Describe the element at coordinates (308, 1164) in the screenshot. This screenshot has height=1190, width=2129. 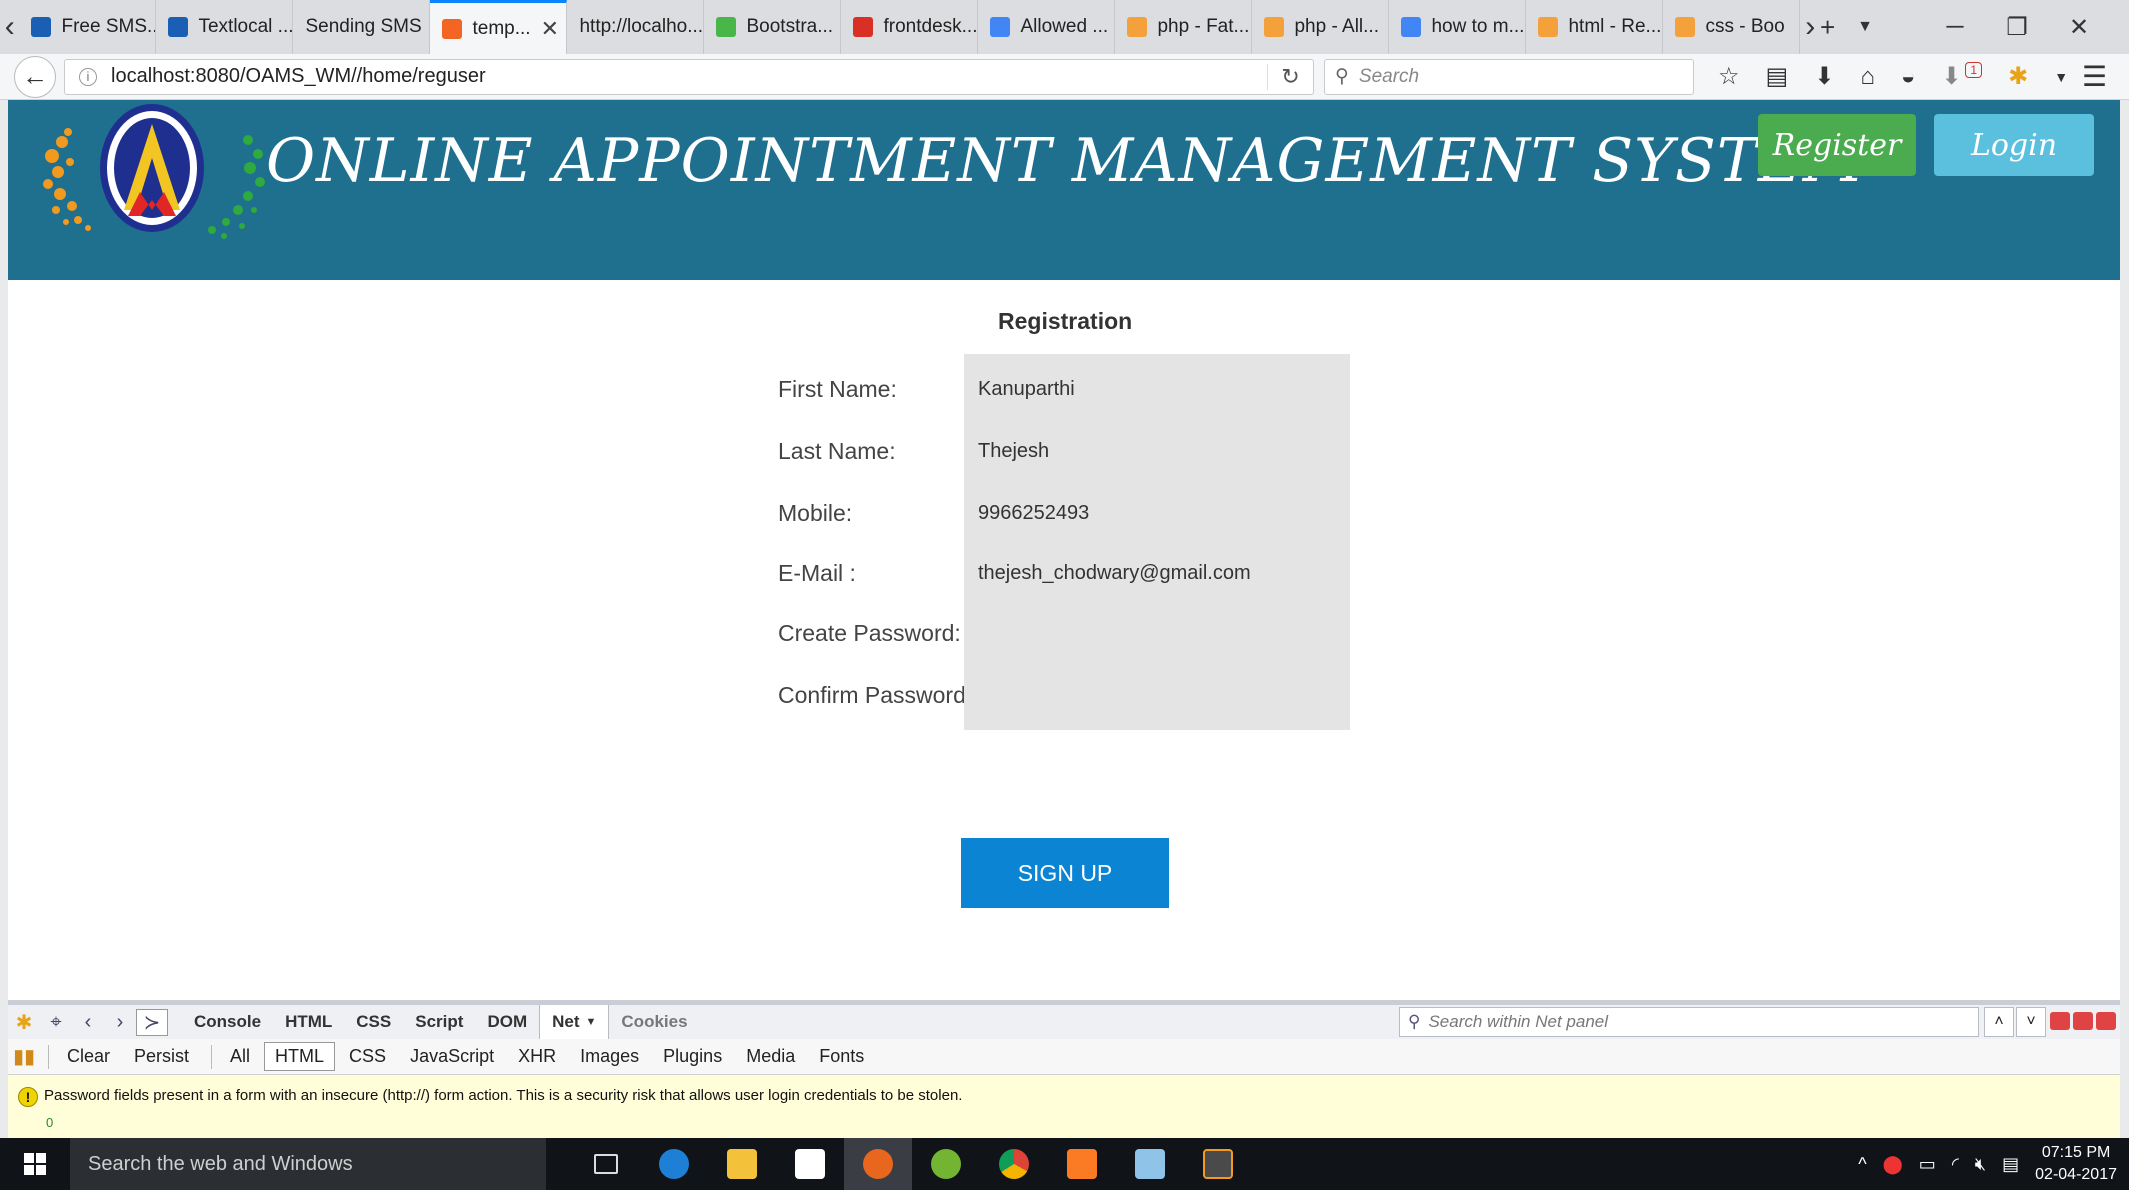
I see `taskbar-search-input: Search the web and Windows` at that location.